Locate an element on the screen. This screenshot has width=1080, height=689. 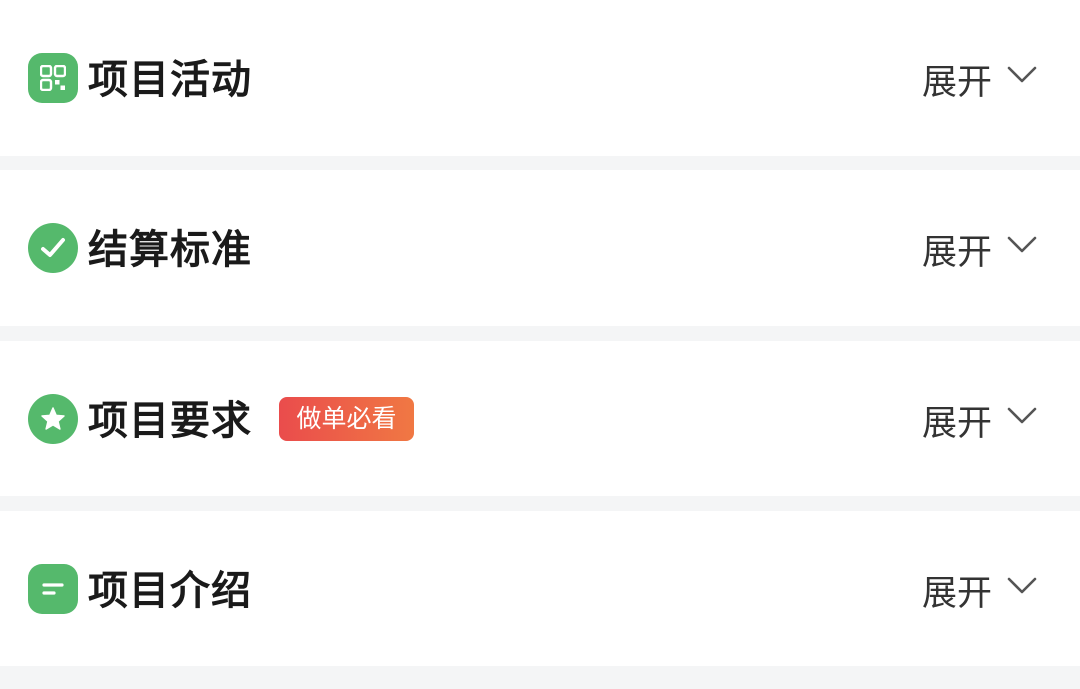
checkmark-icon is located at coordinates (53, 248).